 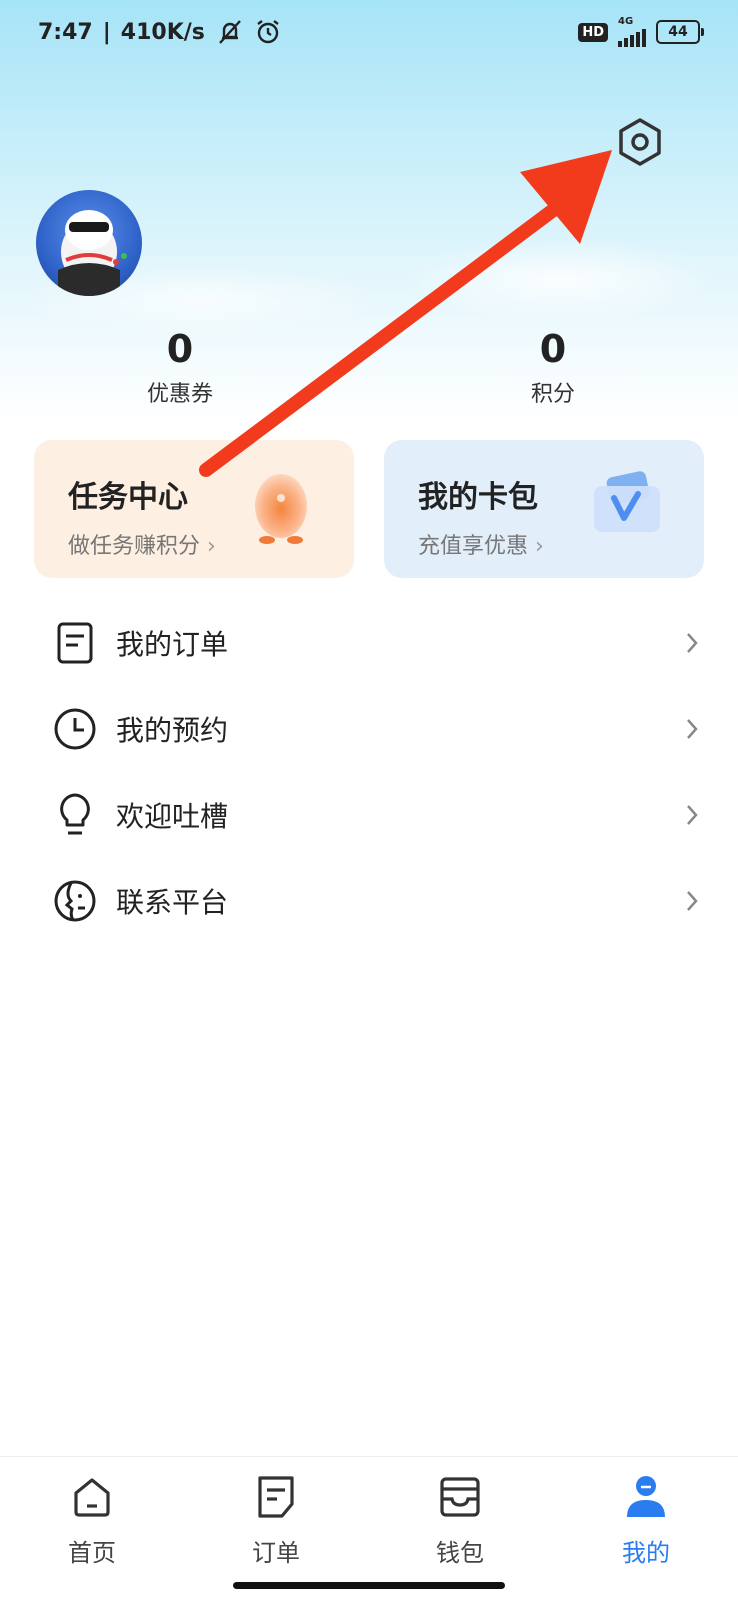 I want to click on clock-icon, so click(x=75, y=729).